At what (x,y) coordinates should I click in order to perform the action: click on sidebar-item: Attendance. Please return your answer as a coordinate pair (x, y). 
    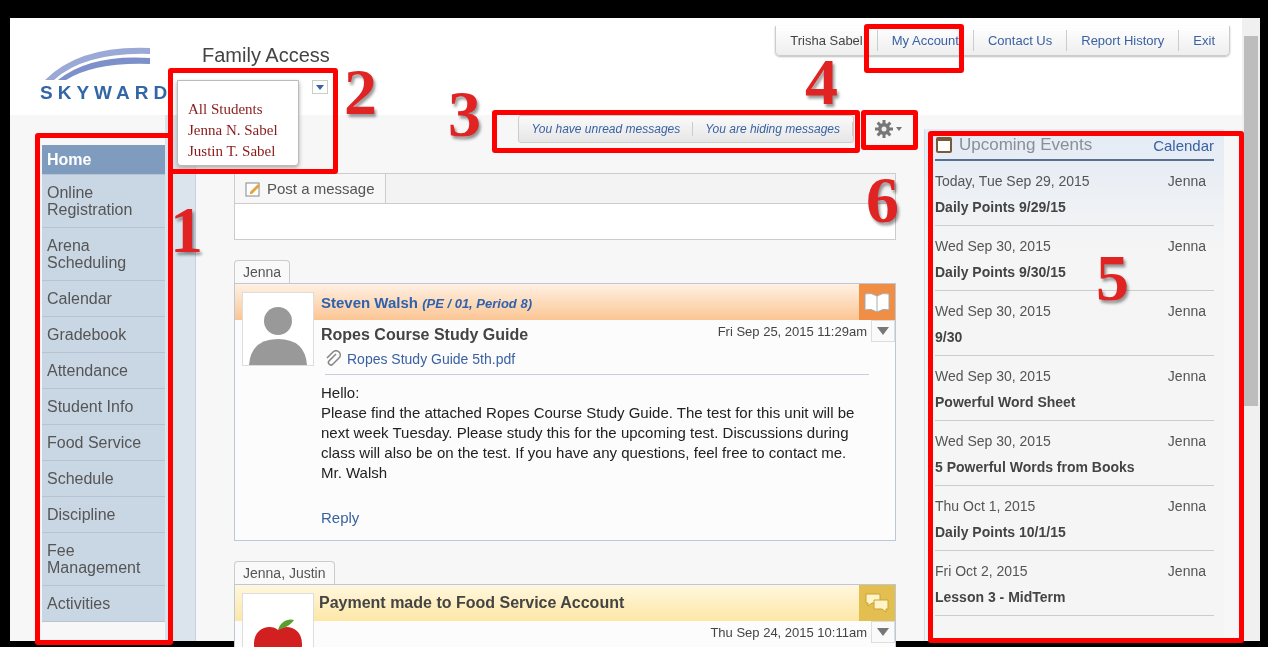
    Looking at the image, I should click on (103, 371).